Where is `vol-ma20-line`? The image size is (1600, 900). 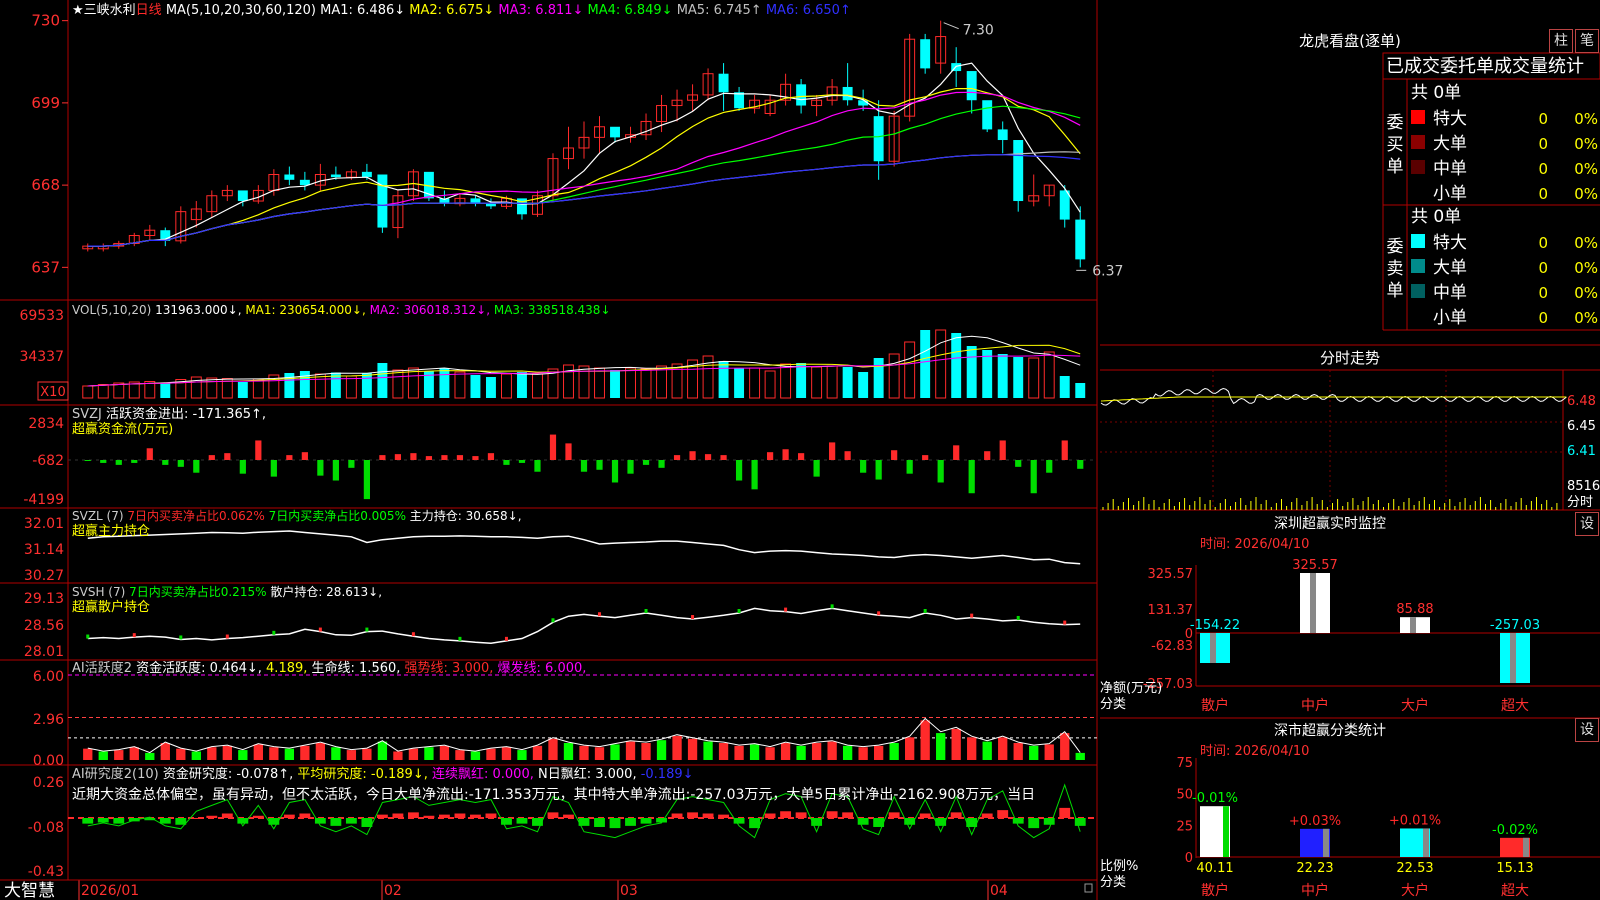 vol-ma20-line is located at coordinates (584, 370).